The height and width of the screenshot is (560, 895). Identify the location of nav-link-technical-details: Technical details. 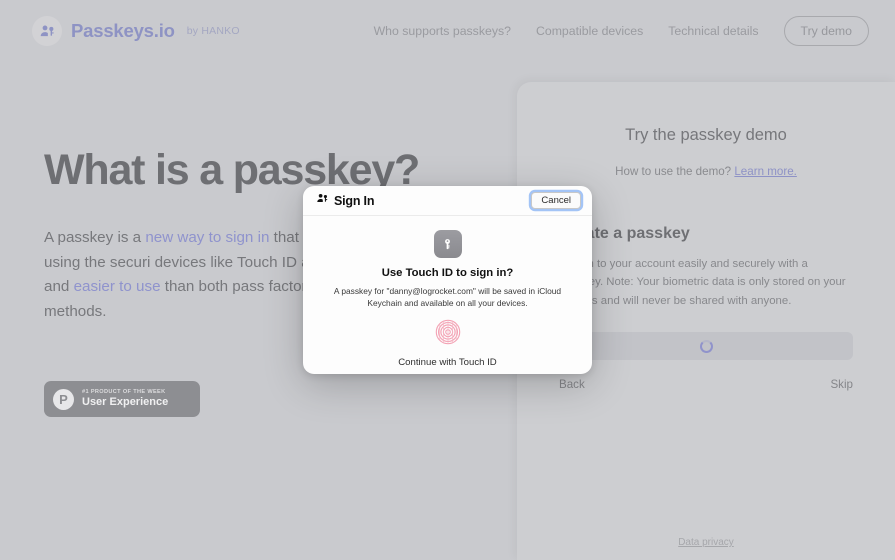
(713, 31).